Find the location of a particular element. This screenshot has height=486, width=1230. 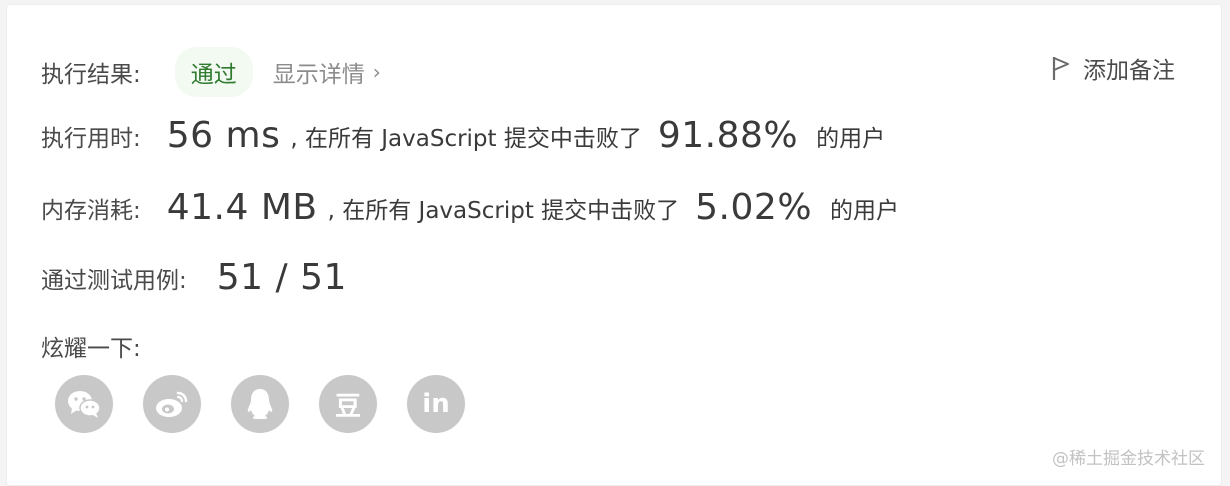

add-note-label: 添加备注 is located at coordinates (1129, 71).